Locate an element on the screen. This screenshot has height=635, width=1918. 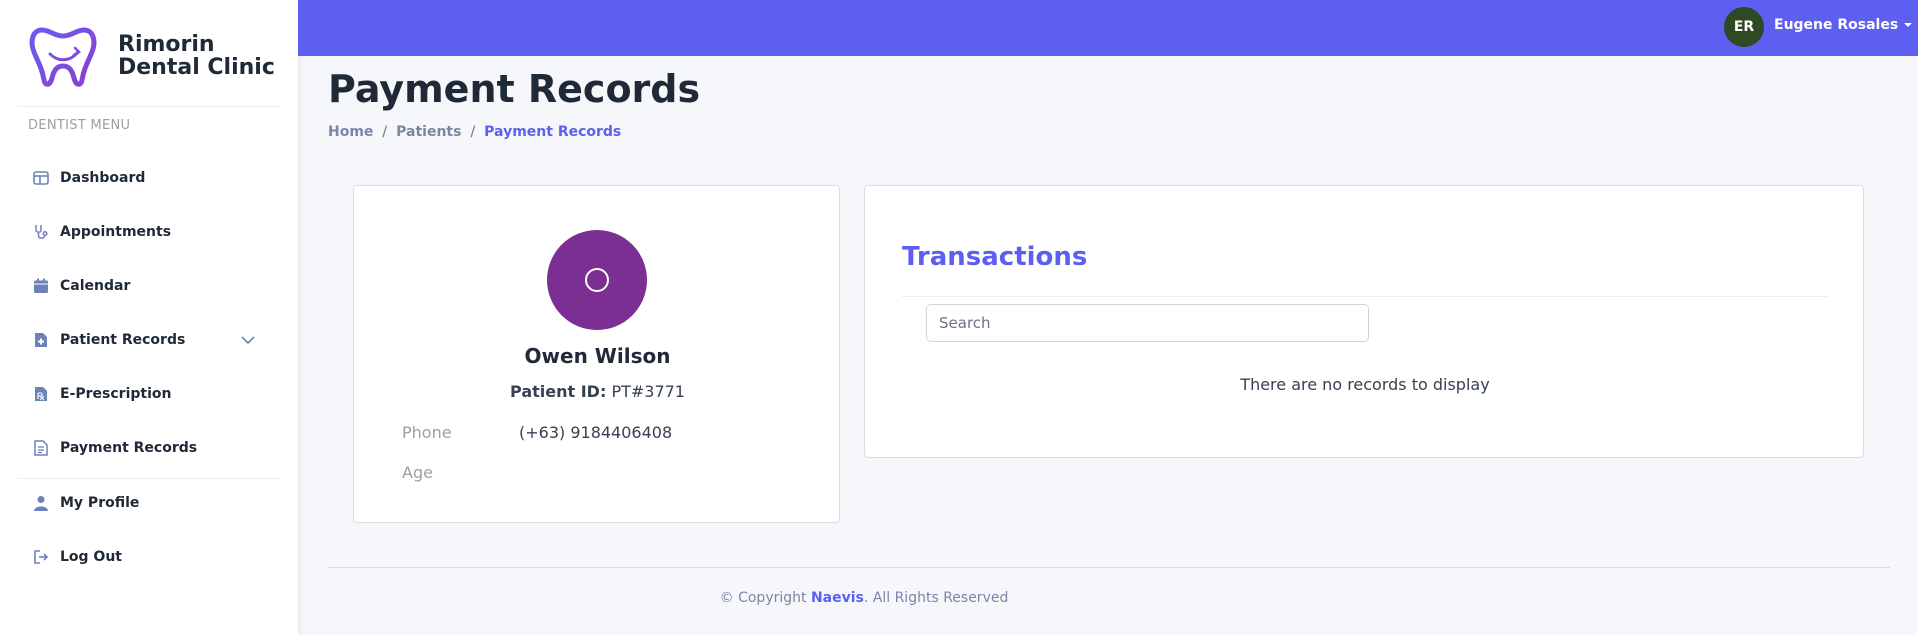
sidebar-item-log-out: Log Out is located at coordinates (149, 557).